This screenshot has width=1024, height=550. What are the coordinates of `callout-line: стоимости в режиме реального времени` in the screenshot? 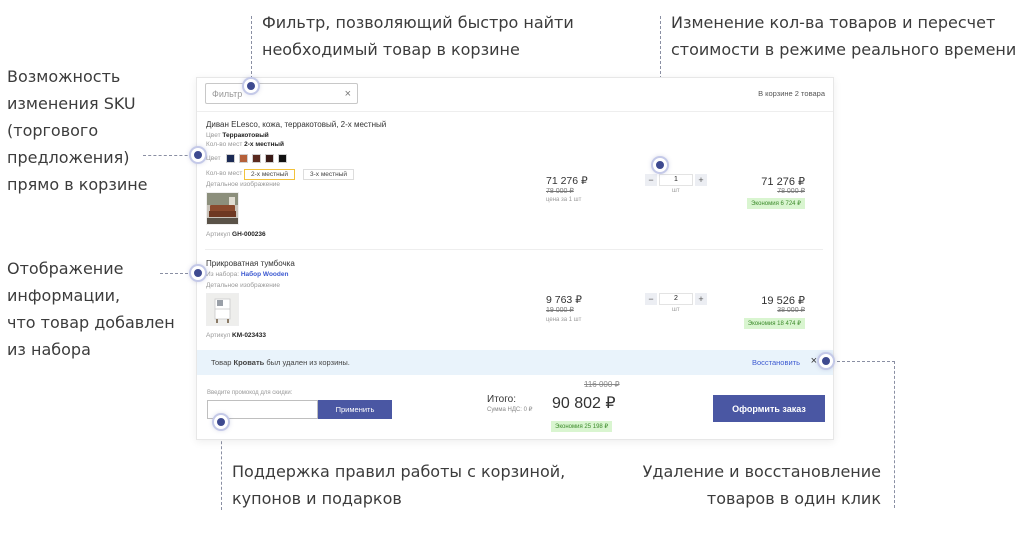 It's located at (844, 49).